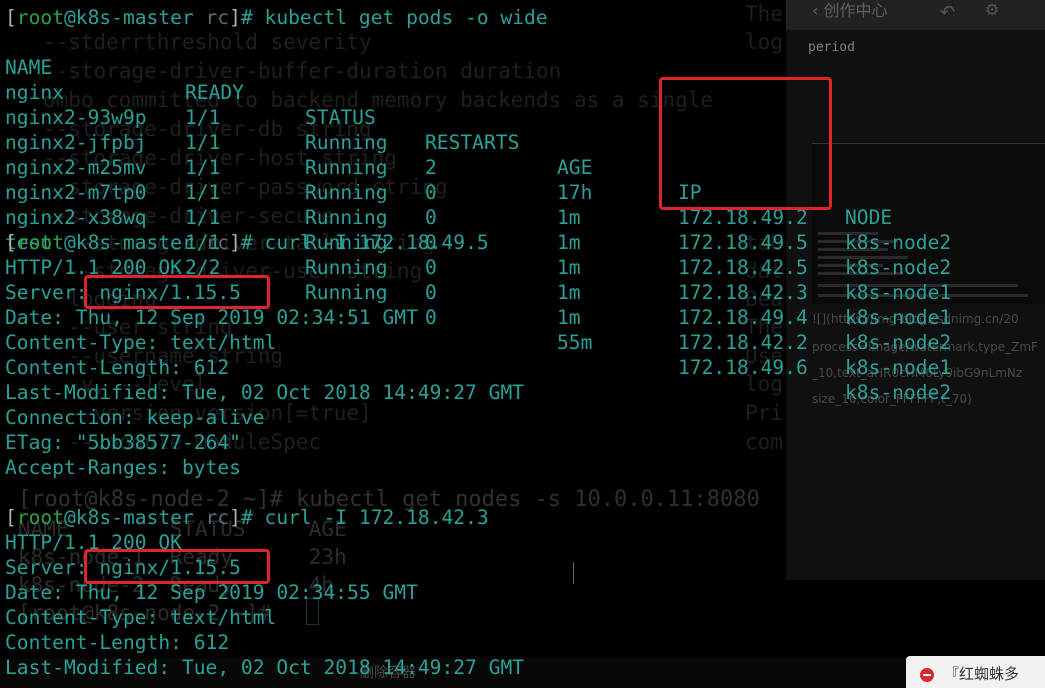 This screenshot has width=1045, height=688. What do you see at coordinates (575, 342) in the screenshot?
I see `pod-age: 55m` at bounding box center [575, 342].